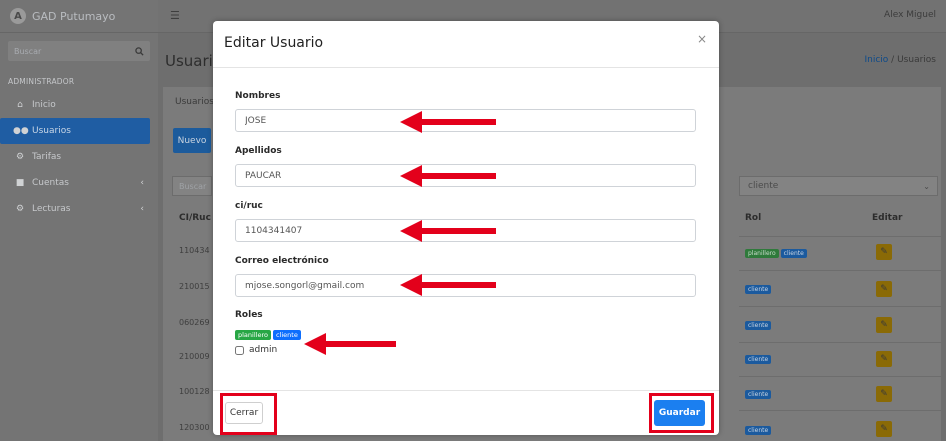 The height and width of the screenshot is (441, 946). What do you see at coordinates (51, 131) in the screenshot?
I see `sidebar-item-label: Usuarios` at bounding box center [51, 131].